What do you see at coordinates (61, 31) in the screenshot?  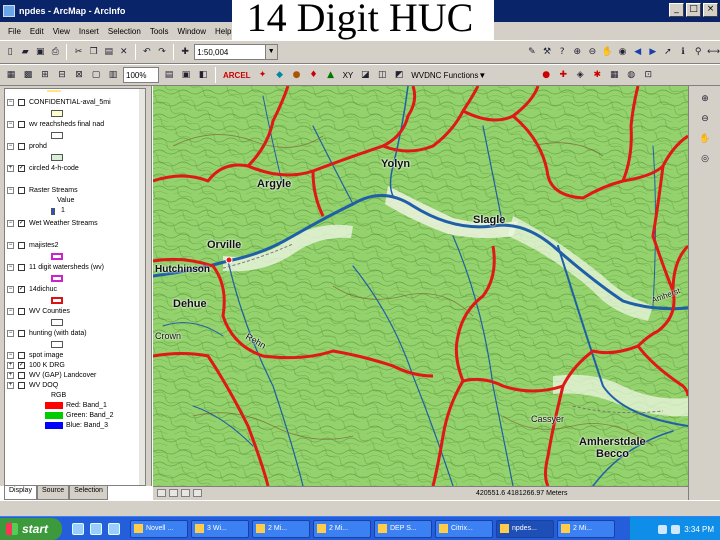 I see `menu-view: View` at bounding box center [61, 31].